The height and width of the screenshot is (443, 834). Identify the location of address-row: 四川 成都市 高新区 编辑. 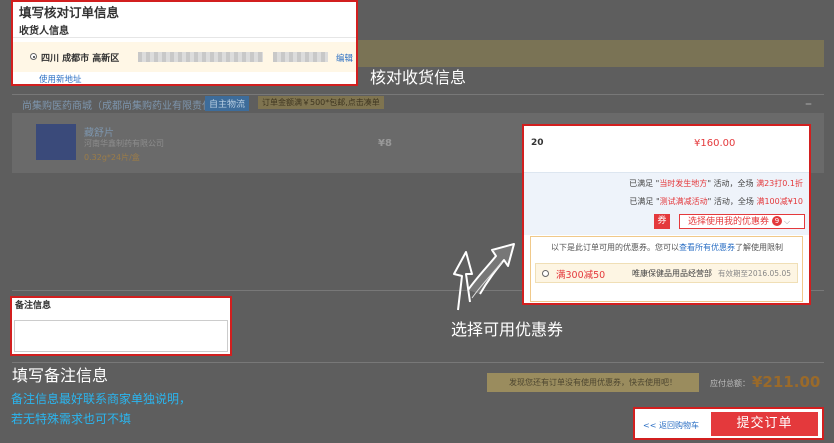
(184, 57).